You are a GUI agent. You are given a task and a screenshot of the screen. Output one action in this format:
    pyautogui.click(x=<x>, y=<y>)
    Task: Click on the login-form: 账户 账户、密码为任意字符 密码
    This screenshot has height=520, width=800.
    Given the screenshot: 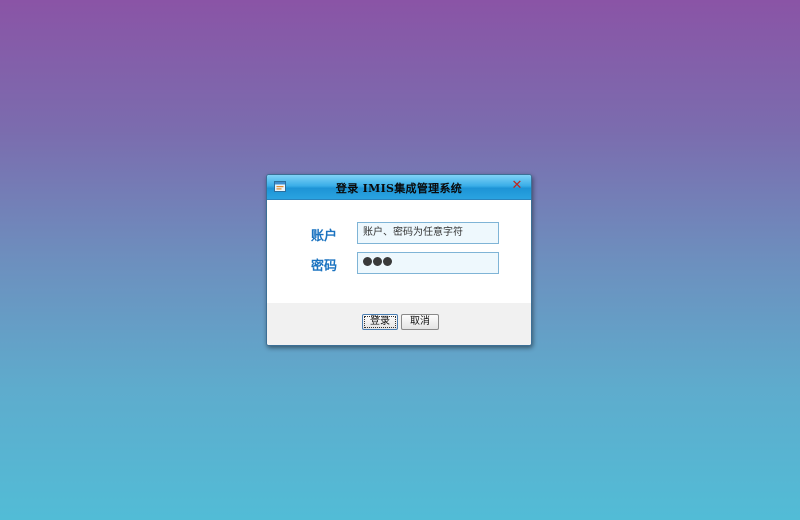 What is the action you would take?
    pyautogui.click(x=399, y=252)
    